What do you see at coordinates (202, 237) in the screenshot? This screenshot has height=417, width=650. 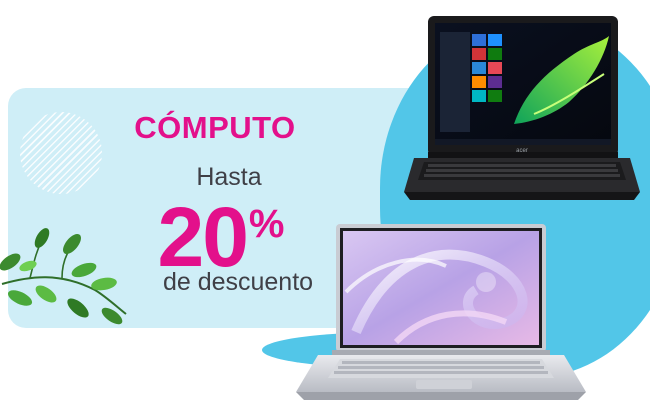 I see `discount-value: 20` at bounding box center [202, 237].